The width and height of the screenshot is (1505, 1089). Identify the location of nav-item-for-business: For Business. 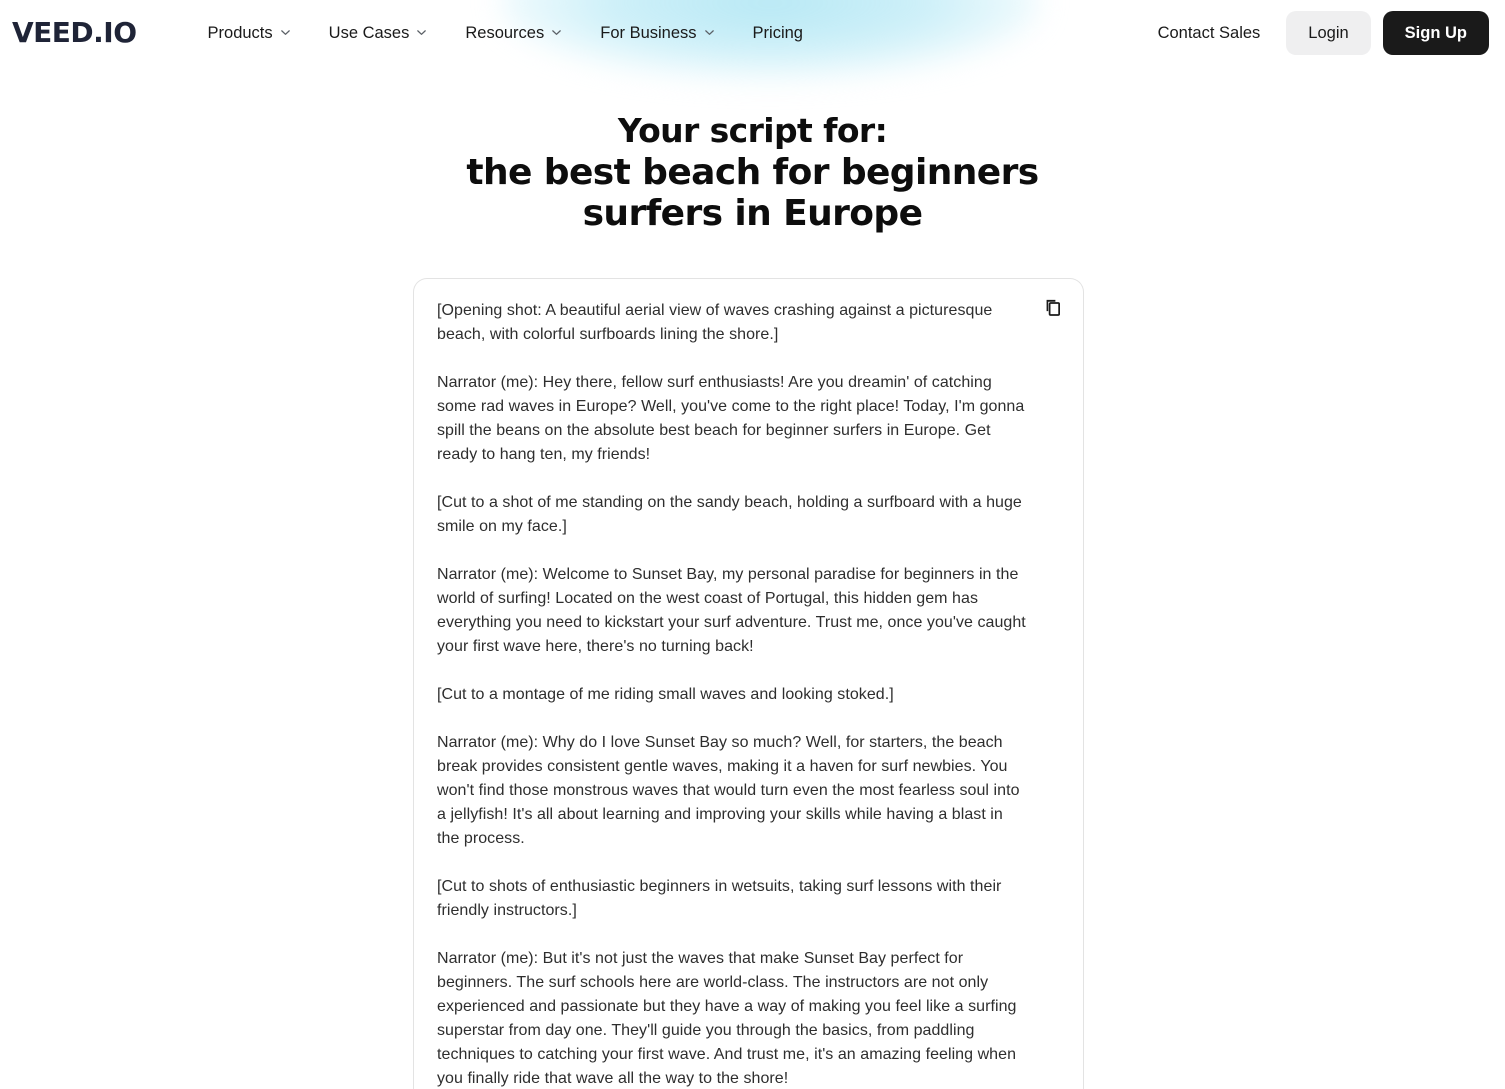
(657, 33).